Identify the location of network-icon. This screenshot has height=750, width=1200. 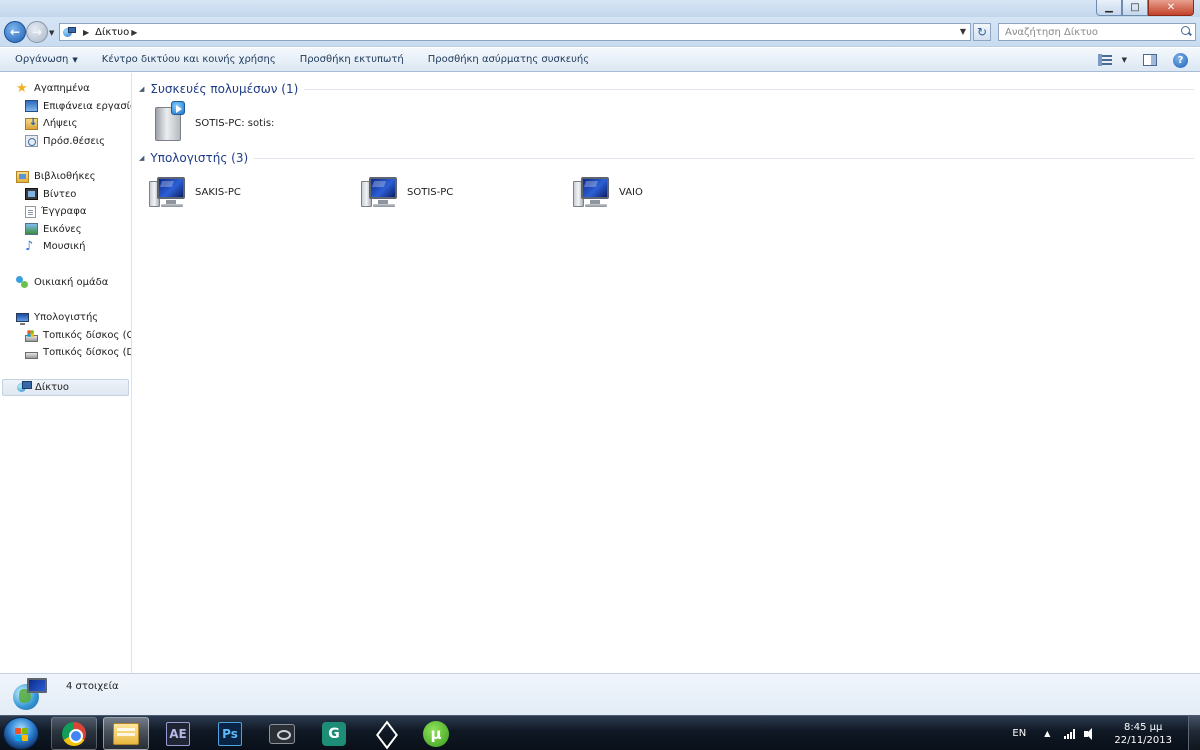
(24, 387).